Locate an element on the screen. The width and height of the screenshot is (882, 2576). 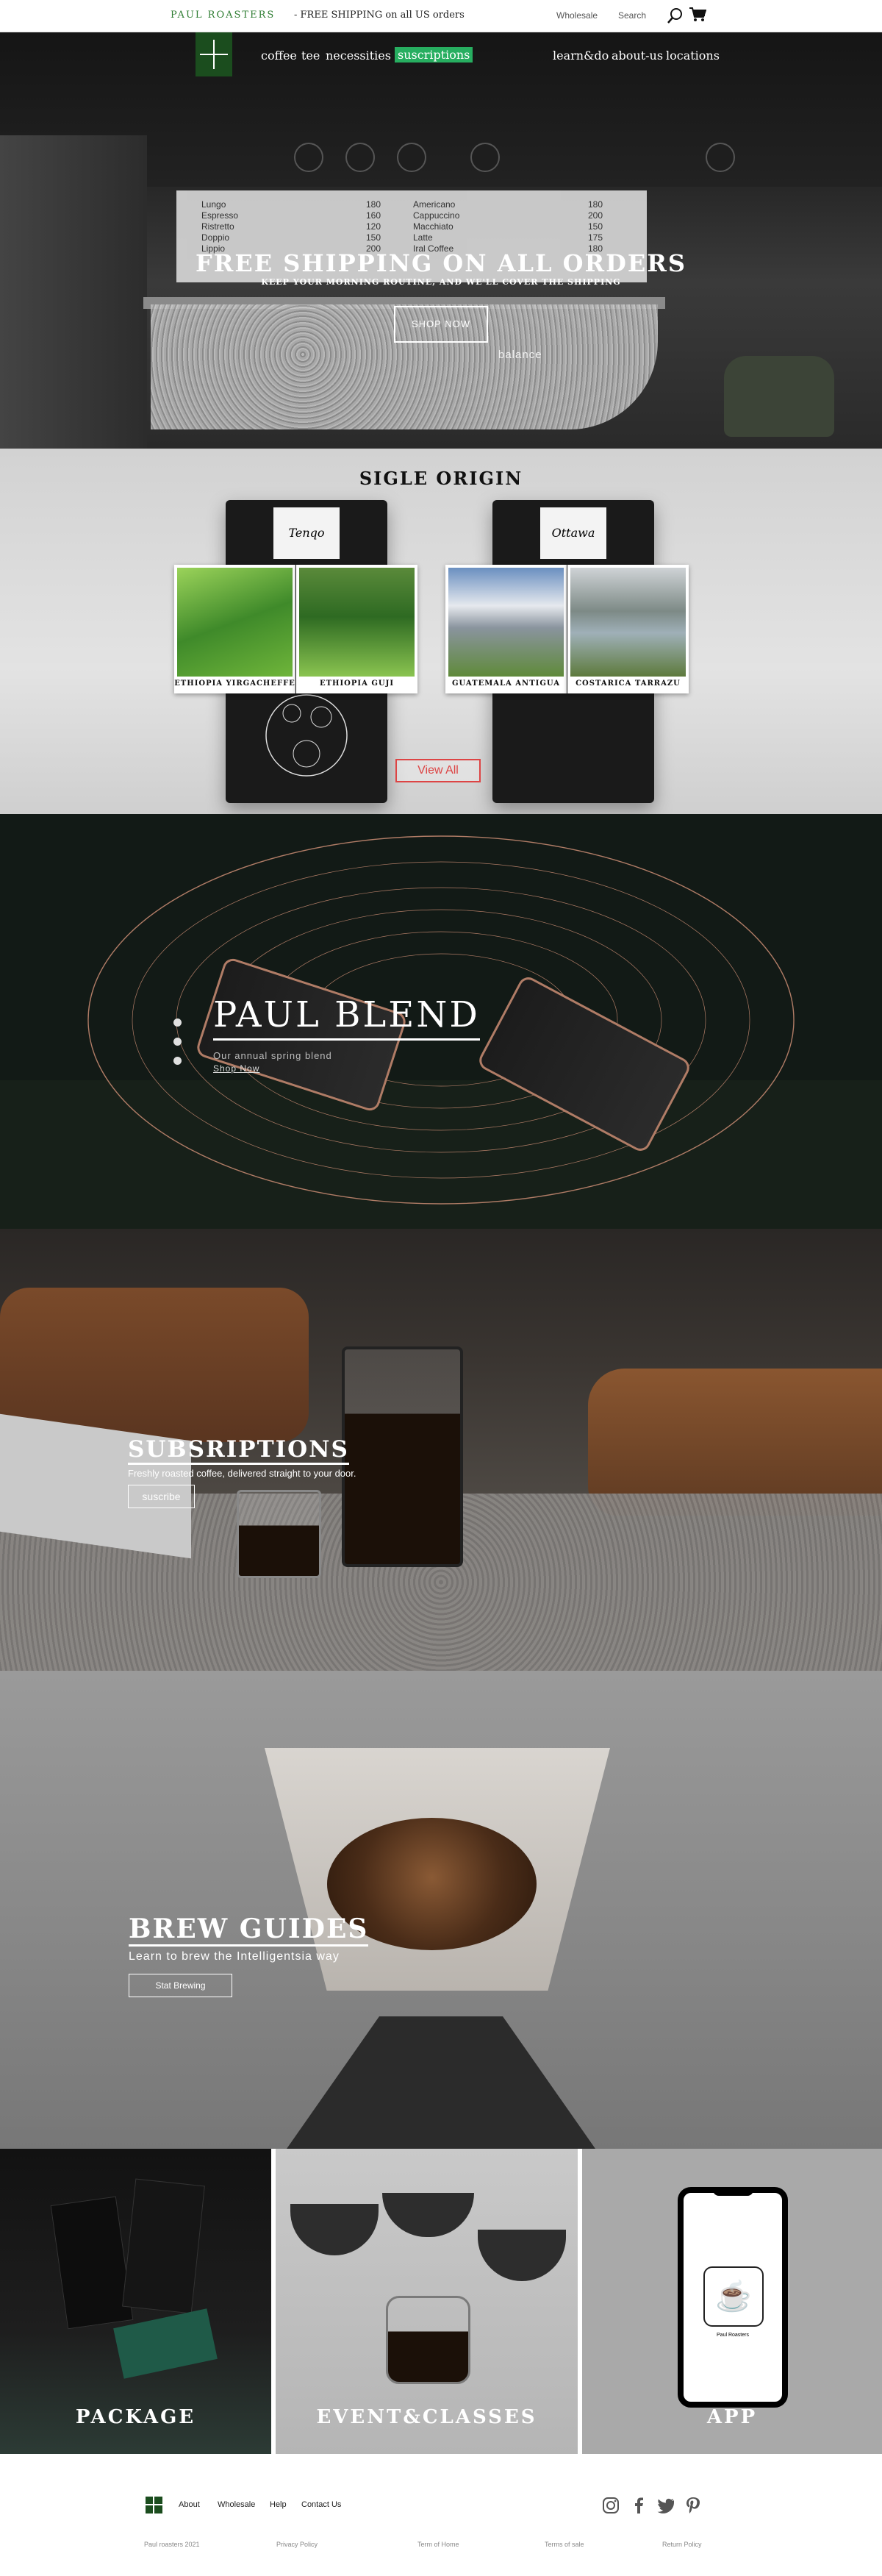
brew-subtitle: Learn to brew the Intelligentsia way is located at coordinates (234, 1957).